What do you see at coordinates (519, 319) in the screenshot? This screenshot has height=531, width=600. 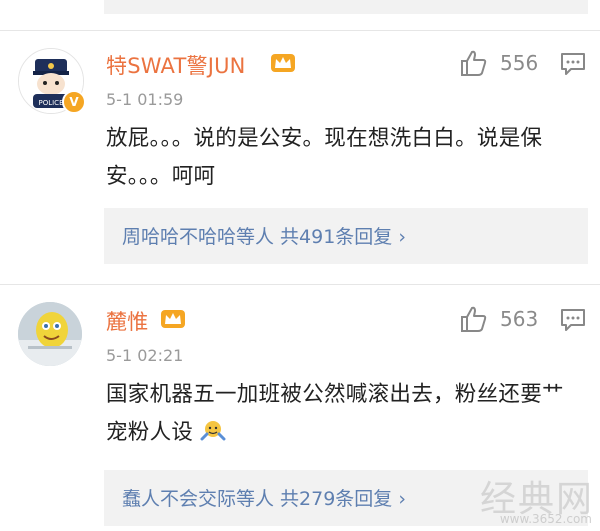 I see `like-count: 563` at bounding box center [519, 319].